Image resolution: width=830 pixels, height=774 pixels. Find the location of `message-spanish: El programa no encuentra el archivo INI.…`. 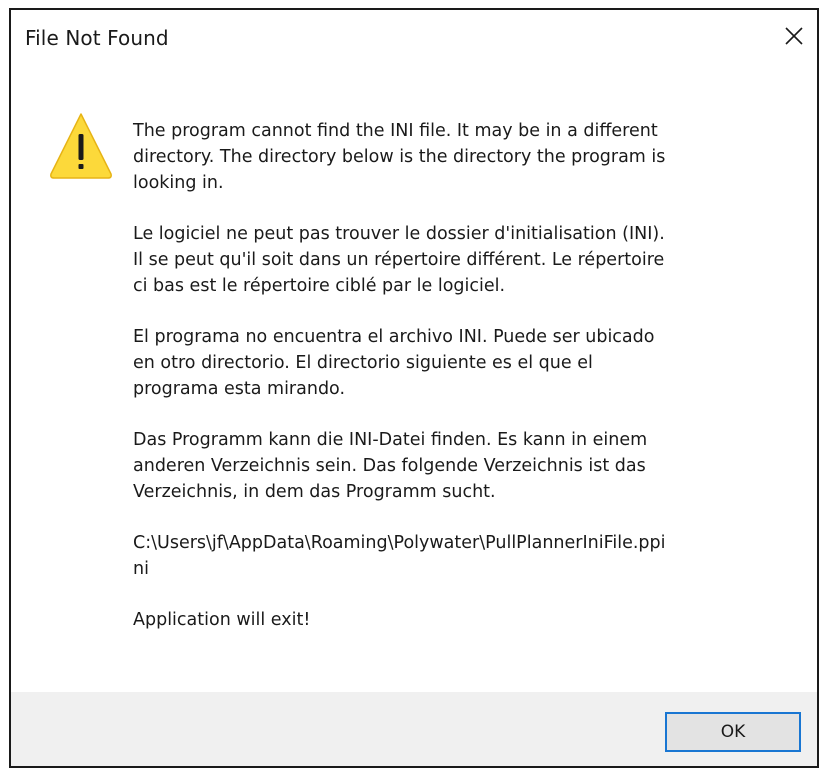

message-spanish: El programa no encuentra el archivo INI.… is located at coordinates (394, 363).